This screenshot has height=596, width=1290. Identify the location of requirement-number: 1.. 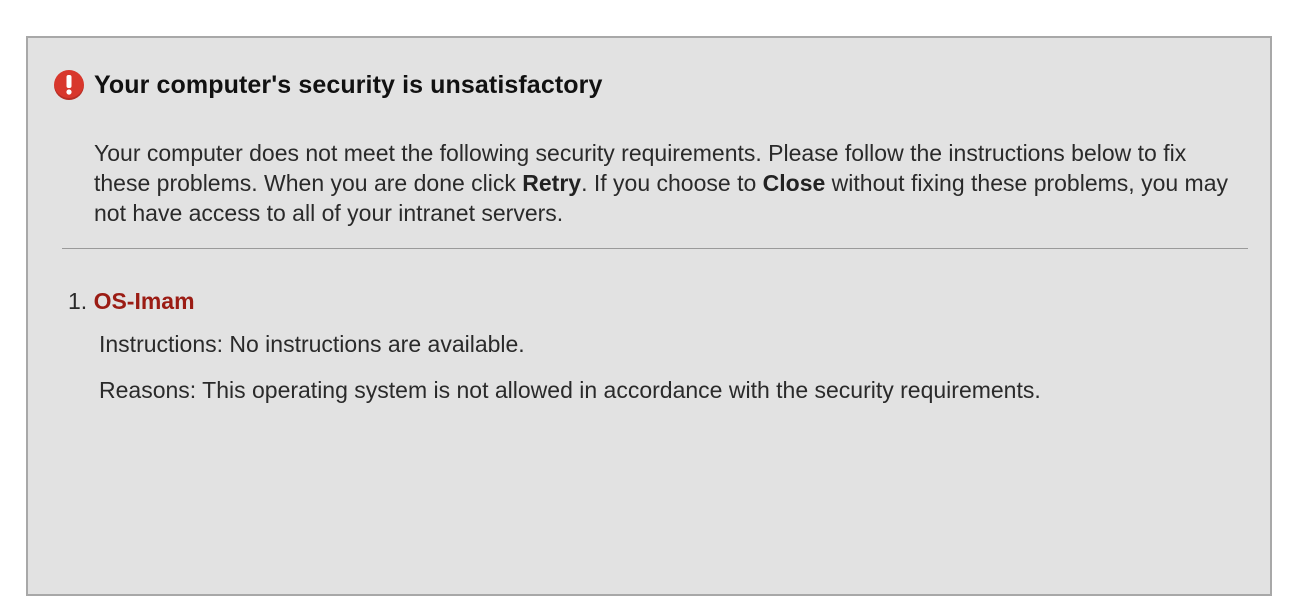
(78, 301).